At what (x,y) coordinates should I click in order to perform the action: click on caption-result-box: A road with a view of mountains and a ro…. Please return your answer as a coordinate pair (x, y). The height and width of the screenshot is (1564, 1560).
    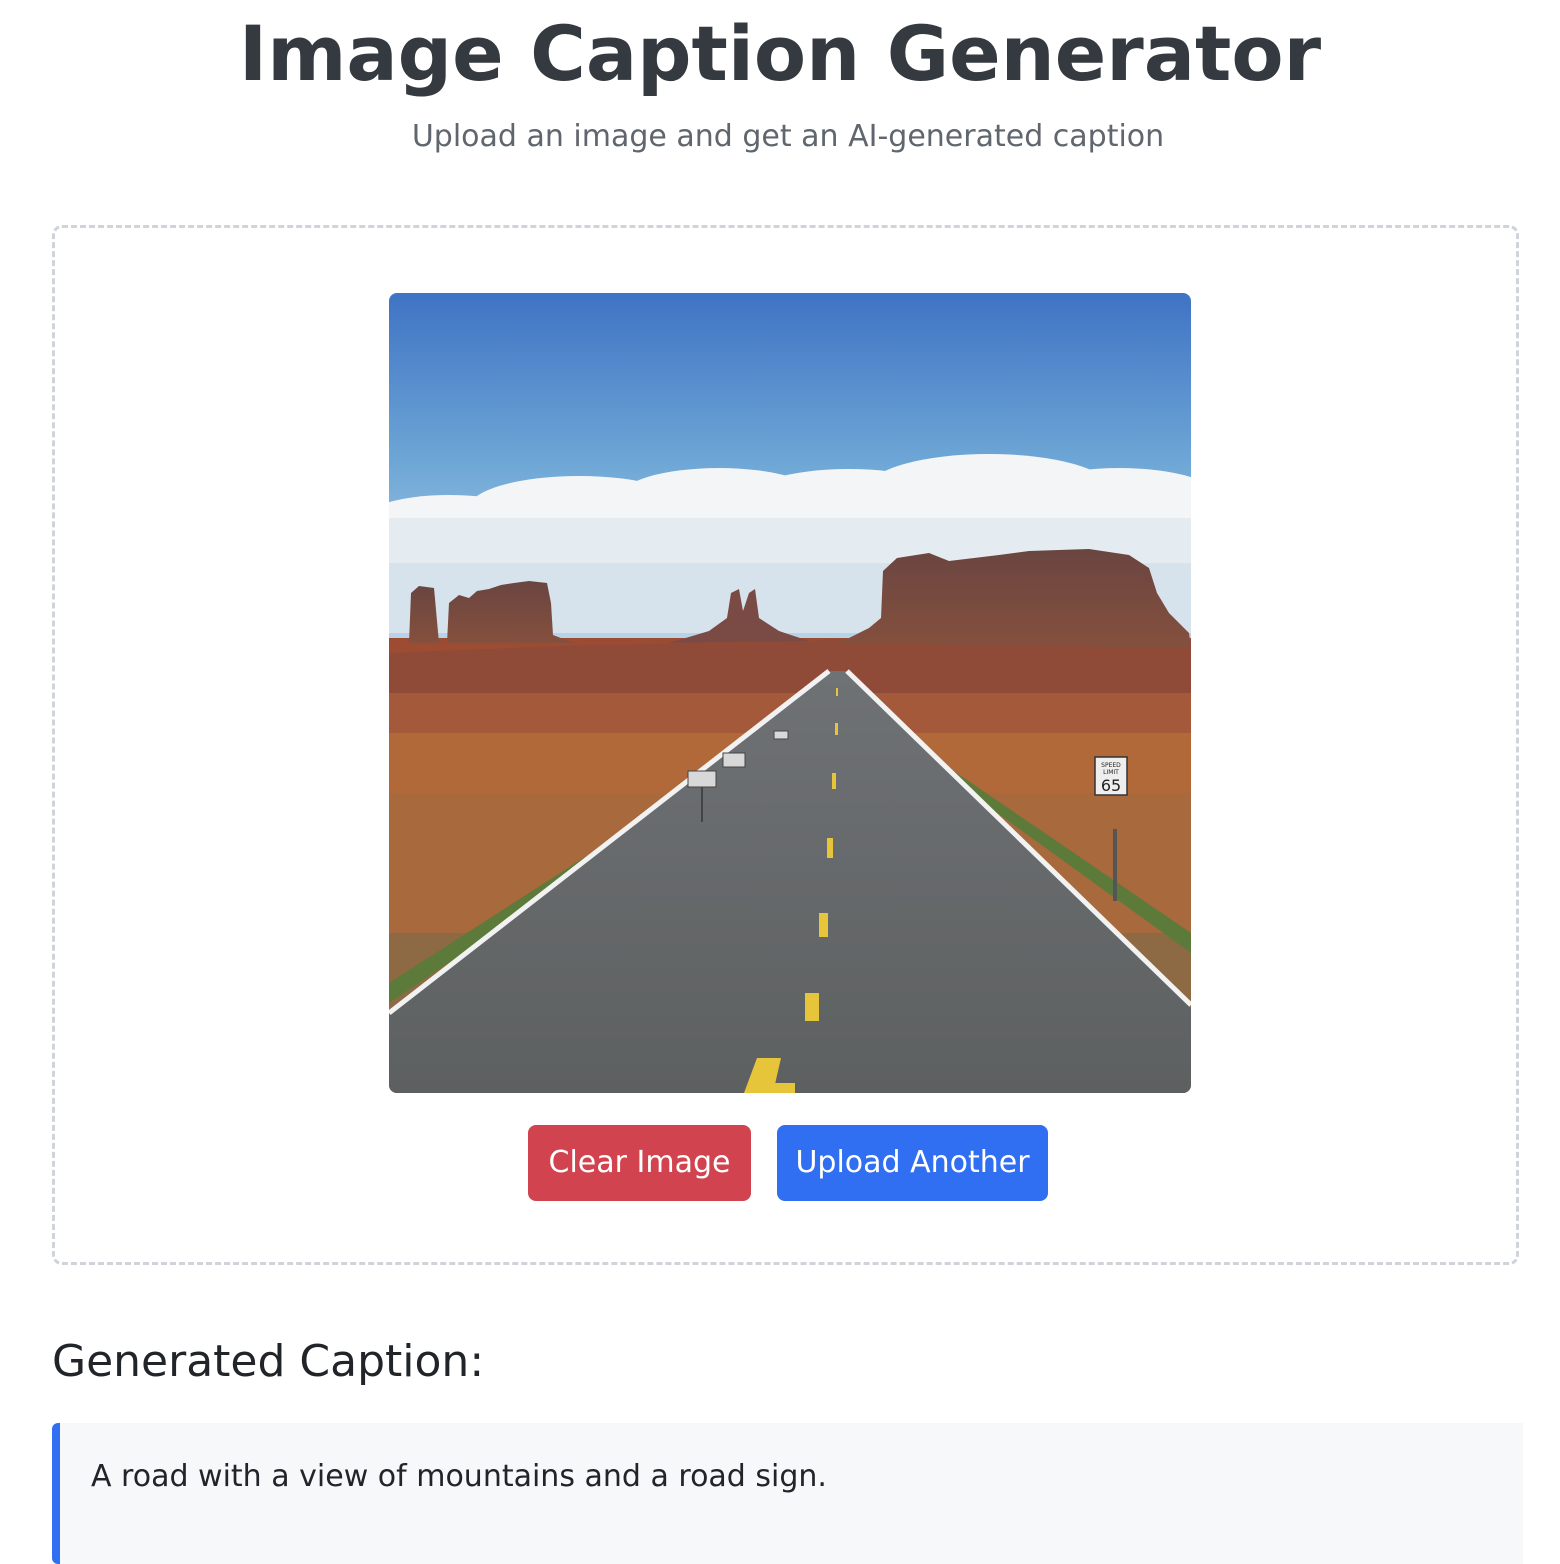
    Looking at the image, I should click on (787, 1493).